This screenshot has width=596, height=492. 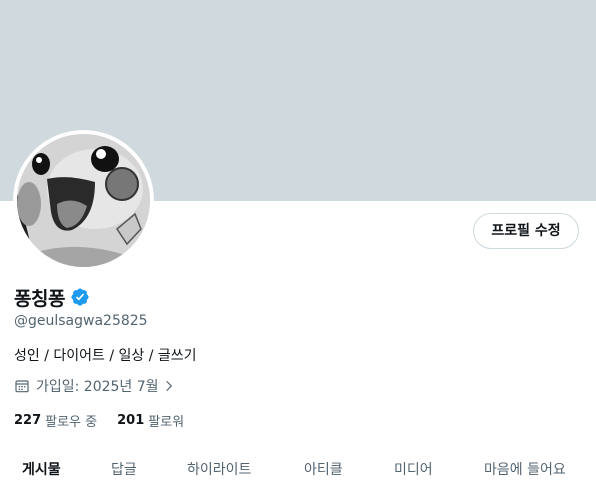 I want to click on display-name: 퐁칭퐁, so click(x=39, y=298).